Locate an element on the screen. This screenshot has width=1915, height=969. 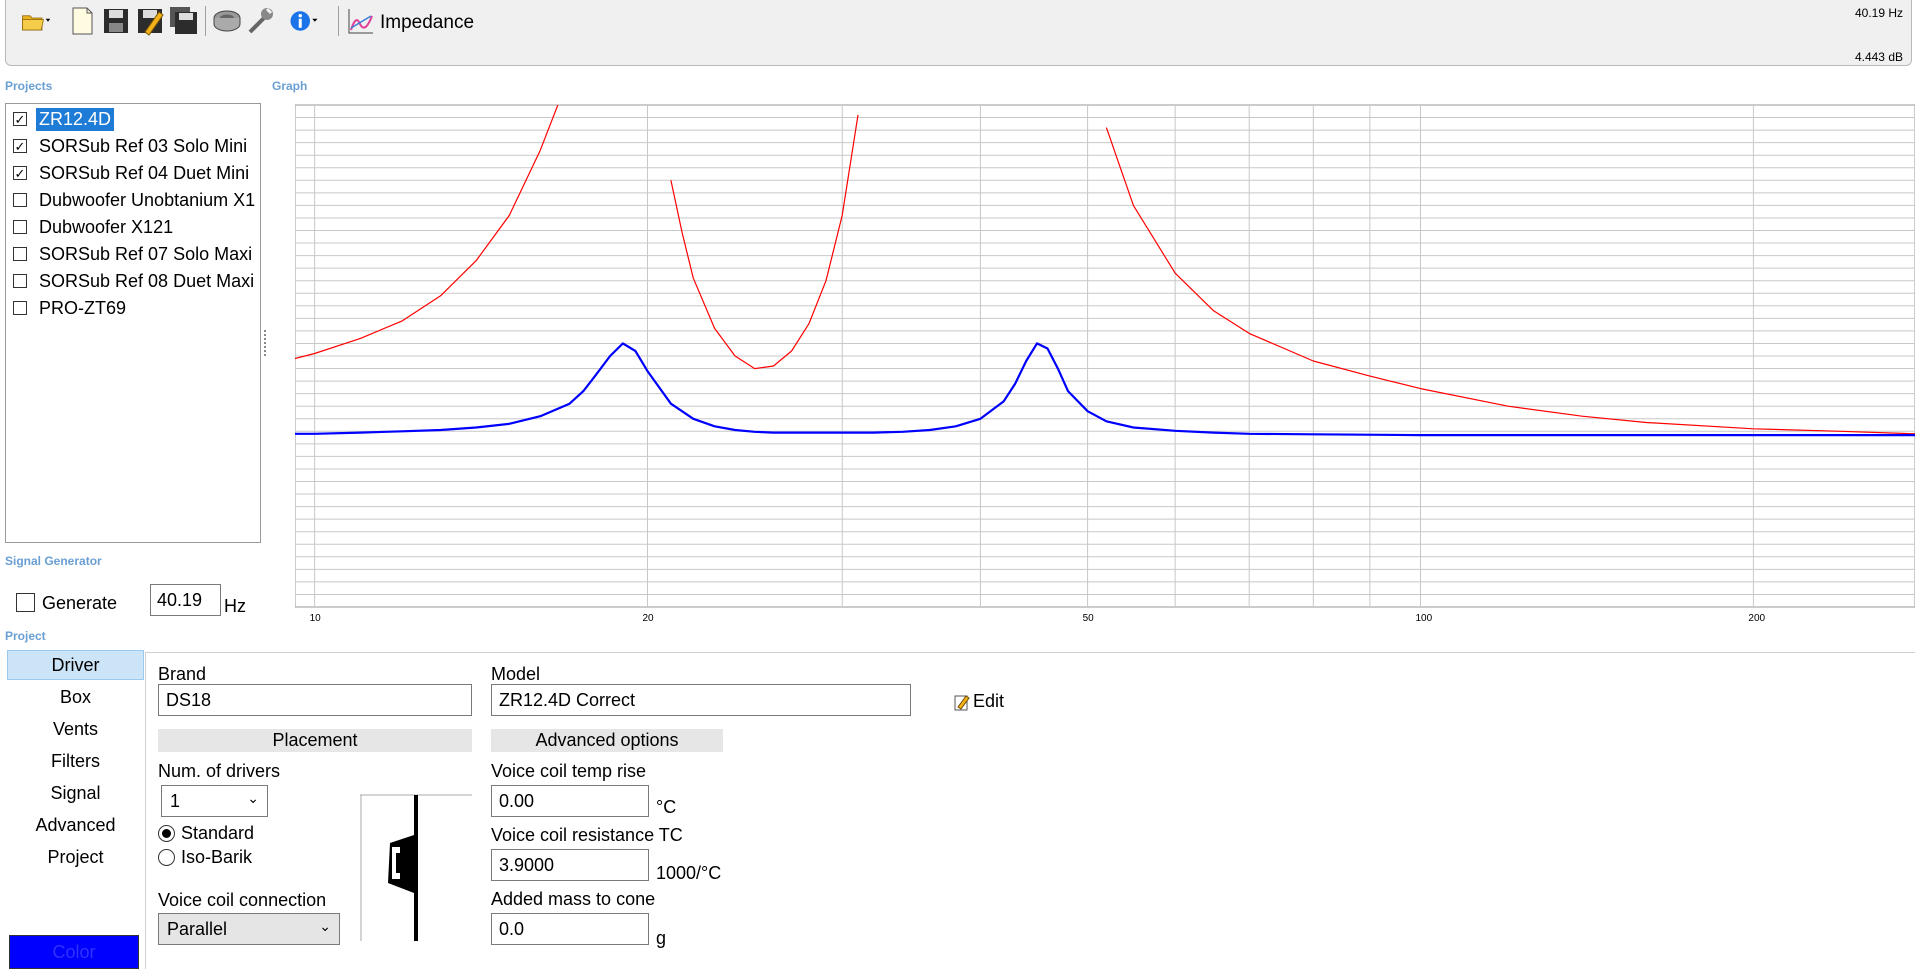
num-drivers-select: 1 ⌄ is located at coordinates (214, 801).